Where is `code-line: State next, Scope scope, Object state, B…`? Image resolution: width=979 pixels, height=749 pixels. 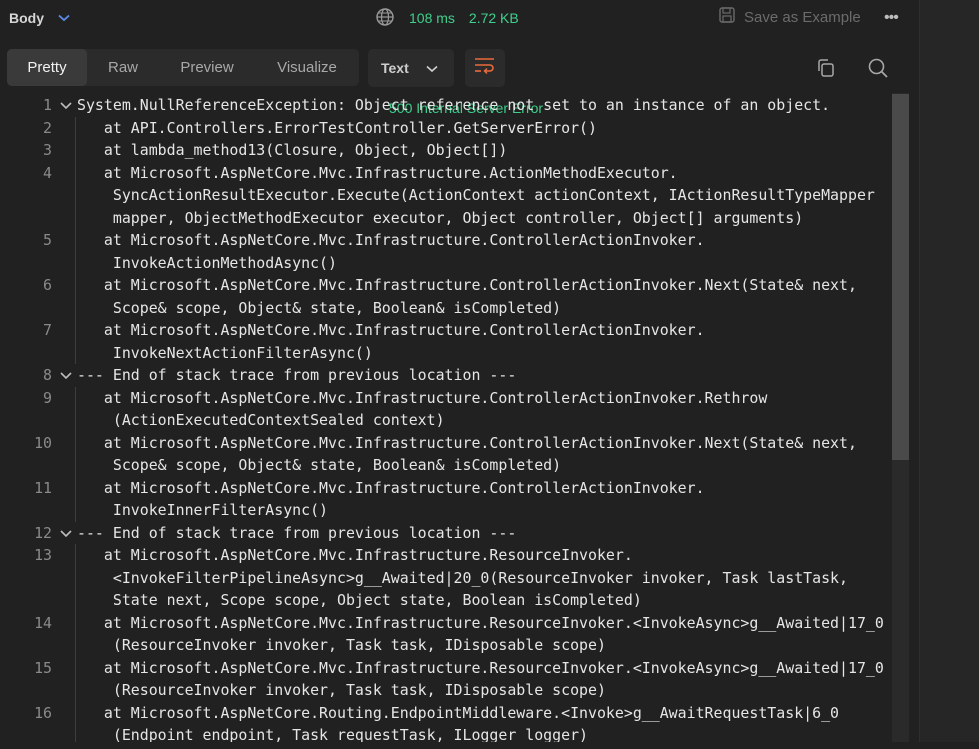
code-line: State next, Scope scope, Object state, B… is located at coordinates (359, 600).